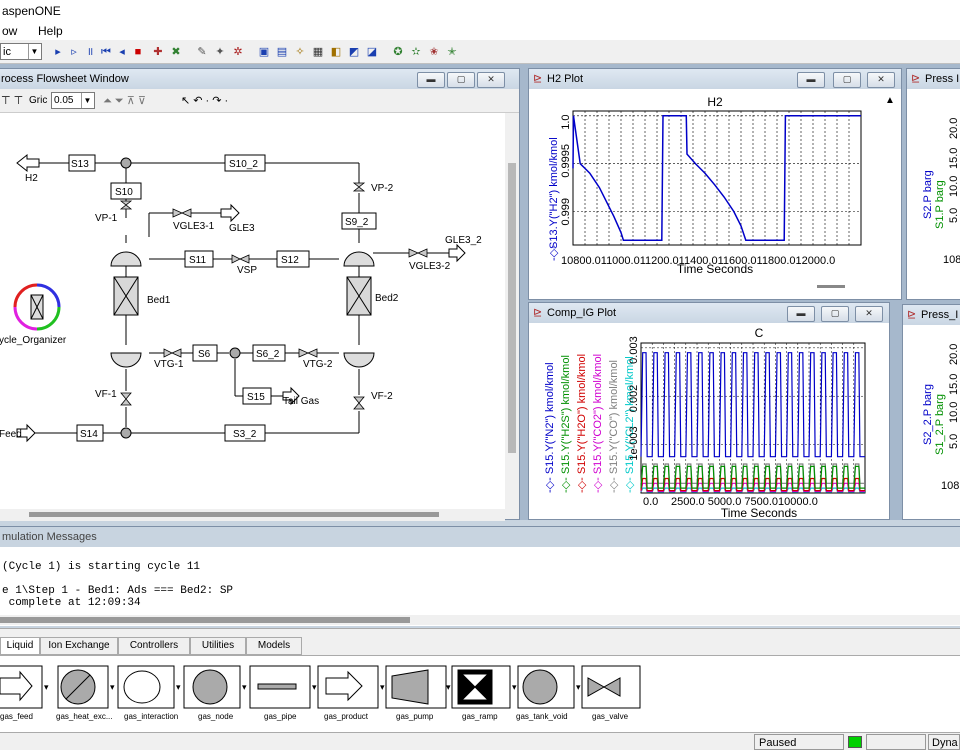  I want to click on h2-plot-title: H2 Plot, so click(565, 79).